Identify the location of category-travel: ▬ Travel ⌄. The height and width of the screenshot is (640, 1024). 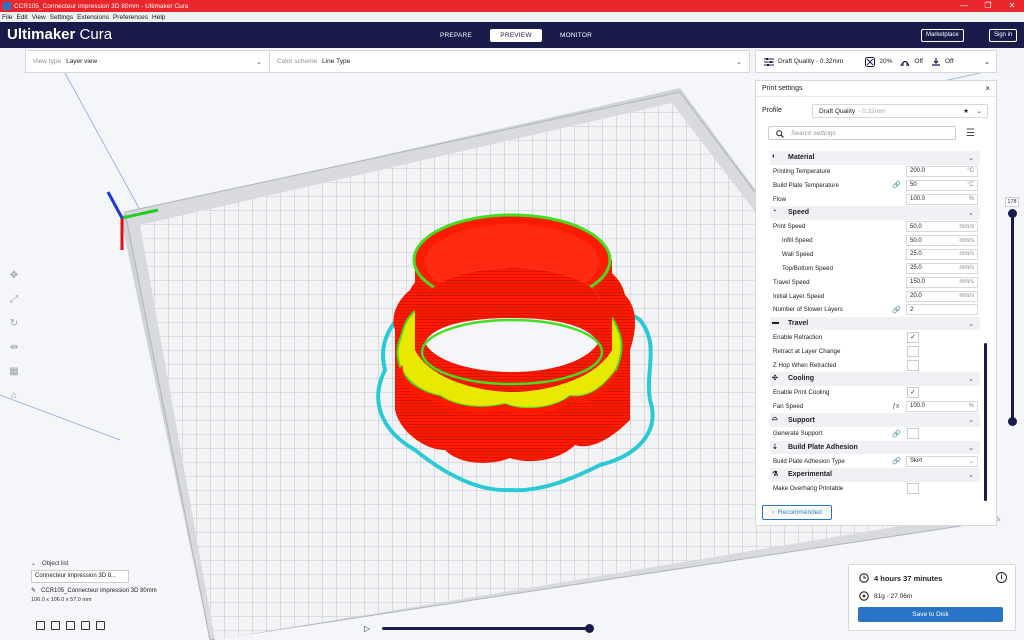
(875, 323).